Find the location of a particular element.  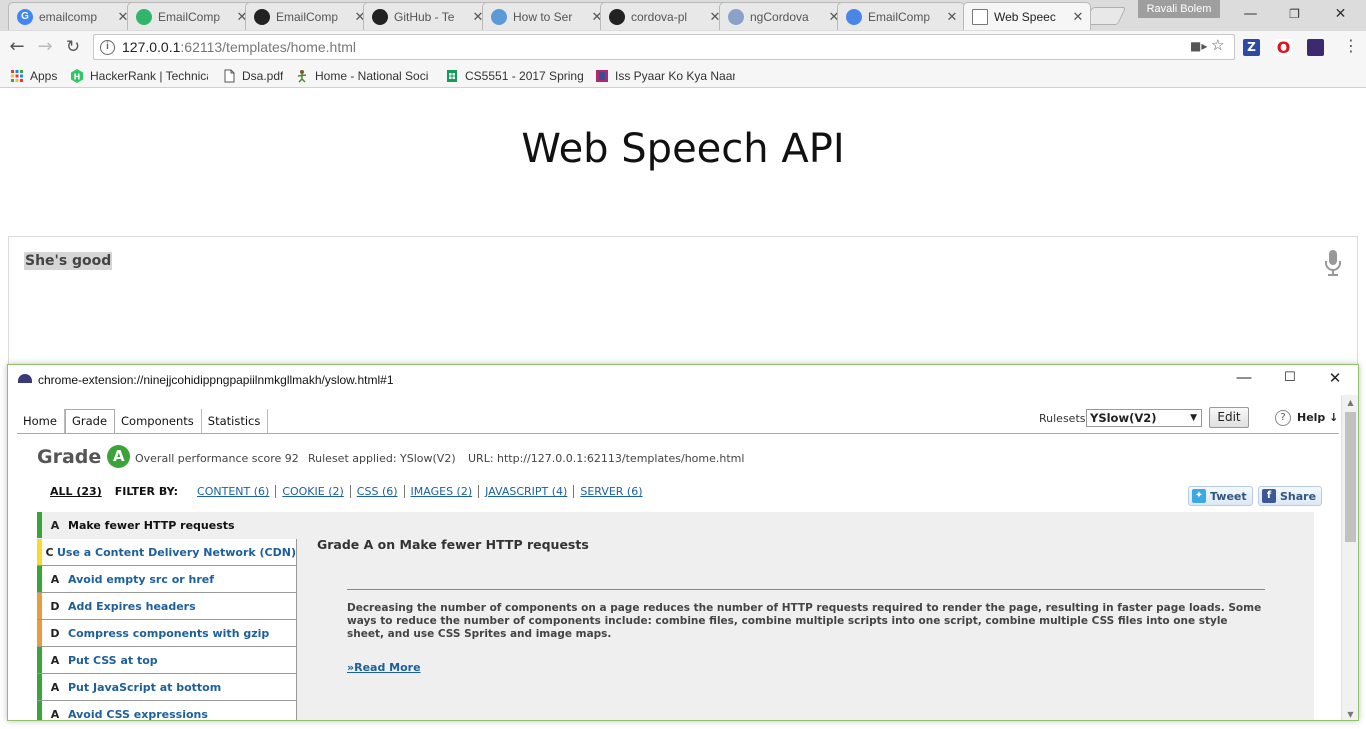

tab-statistics: Statistics is located at coordinates (235, 421).